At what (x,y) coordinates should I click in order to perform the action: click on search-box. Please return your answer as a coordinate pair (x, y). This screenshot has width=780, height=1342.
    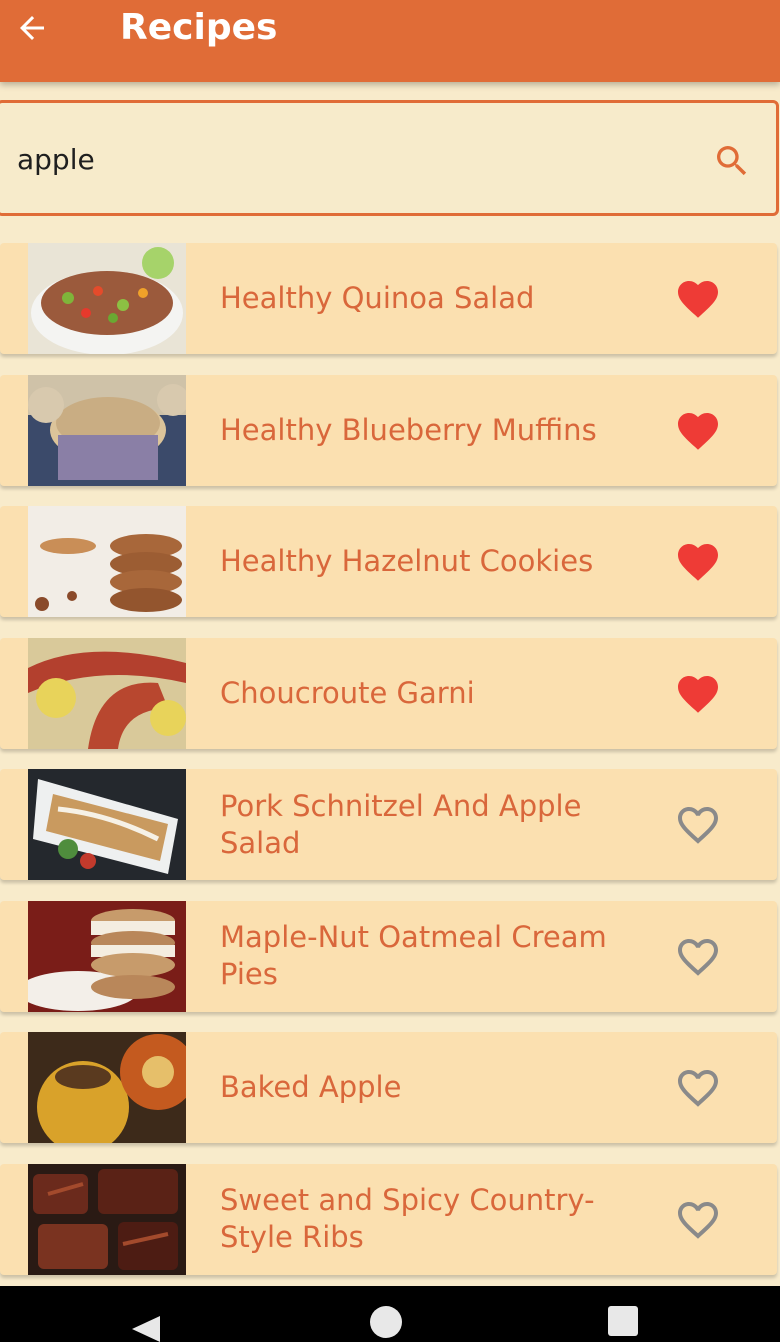
    Looking at the image, I should click on (389, 158).